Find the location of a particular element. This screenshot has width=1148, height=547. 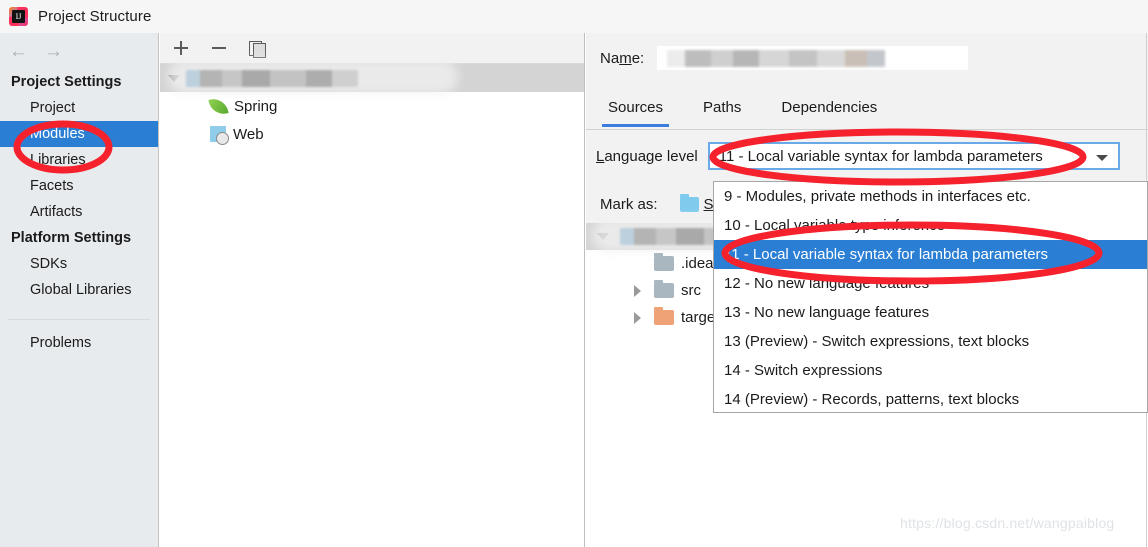

sidebar-item-facets: Facets is located at coordinates (79, 186).